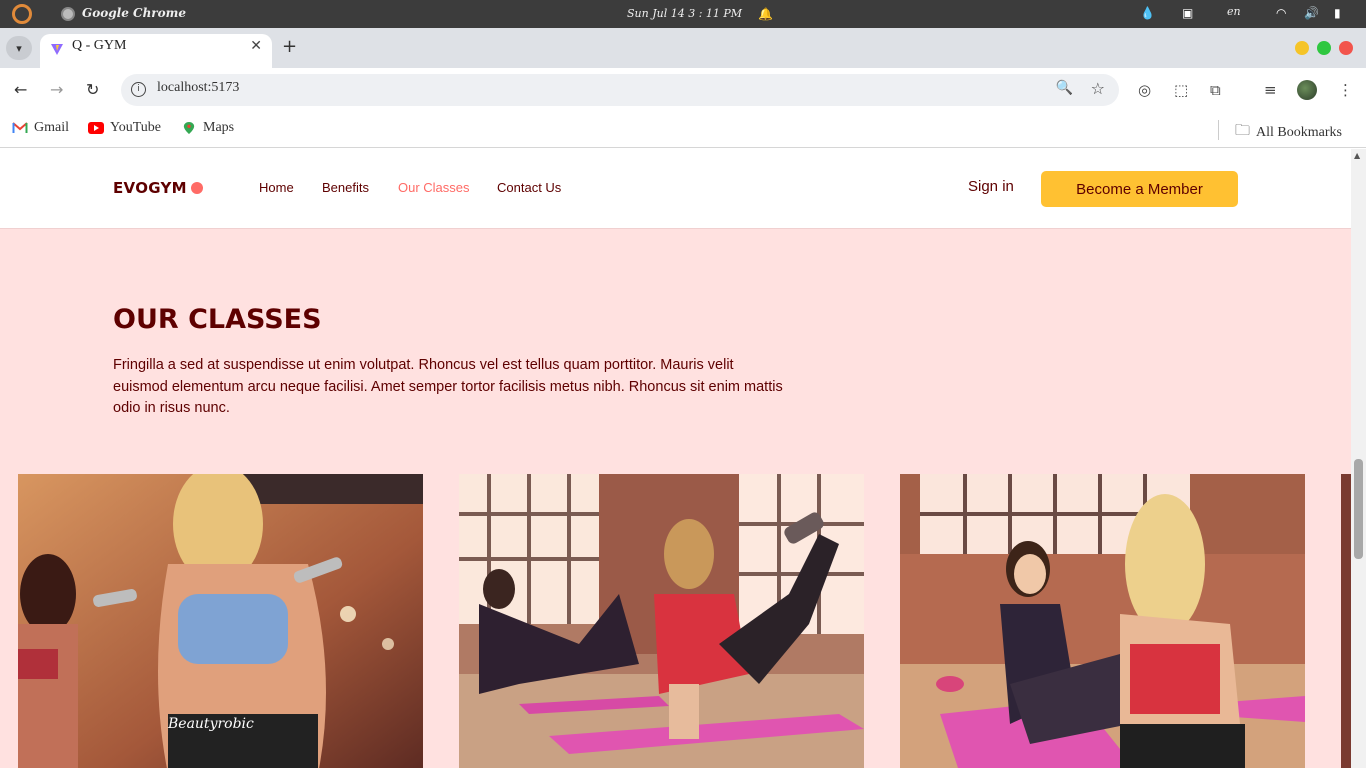 Image resolution: width=1366 pixels, height=768 pixels. Describe the element at coordinates (1147, 13) in the screenshot. I see `drop-icon: 💧` at that location.